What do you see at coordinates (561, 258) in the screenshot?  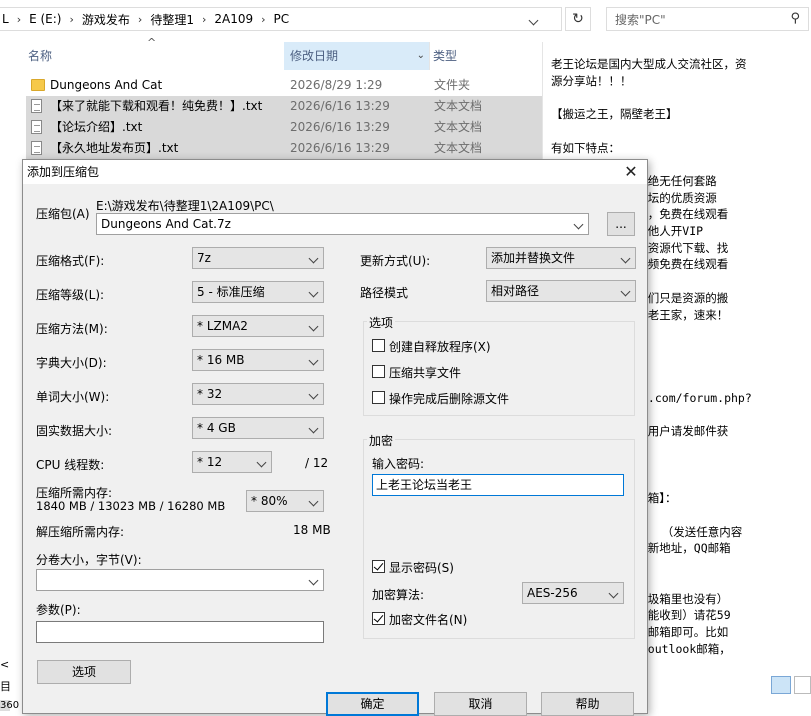 I see `update-select: 添加并替换文件` at bounding box center [561, 258].